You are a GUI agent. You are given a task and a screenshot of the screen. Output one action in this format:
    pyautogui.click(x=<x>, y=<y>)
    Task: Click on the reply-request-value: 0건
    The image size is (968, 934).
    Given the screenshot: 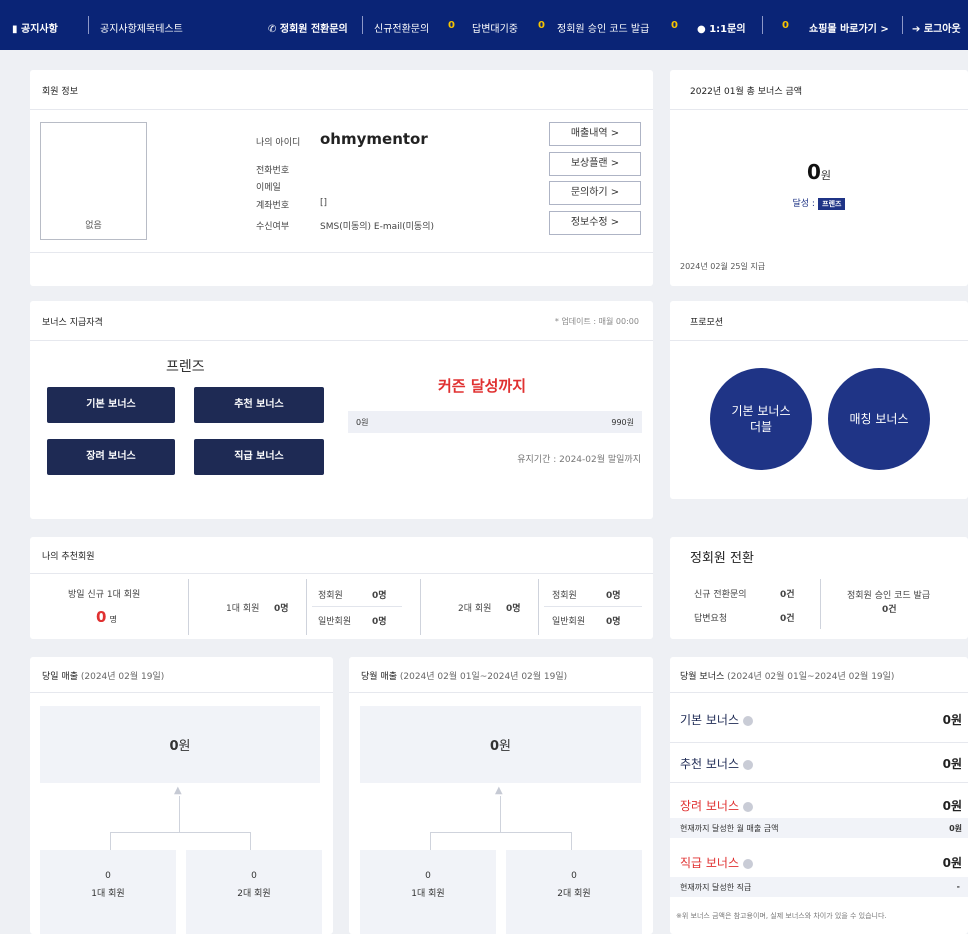 What is the action you would take?
    pyautogui.click(x=787, y=619)
    